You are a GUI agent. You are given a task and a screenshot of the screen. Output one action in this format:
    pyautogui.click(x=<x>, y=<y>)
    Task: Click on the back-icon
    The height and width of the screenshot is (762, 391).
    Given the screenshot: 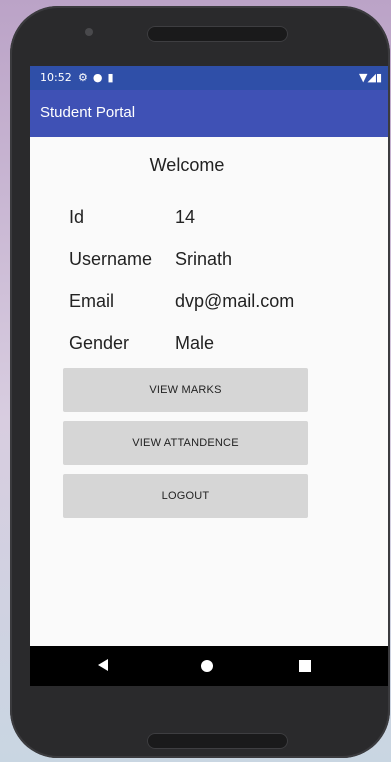 What is the action you would take?
    pyautogui.click(x=103, y=665)
    